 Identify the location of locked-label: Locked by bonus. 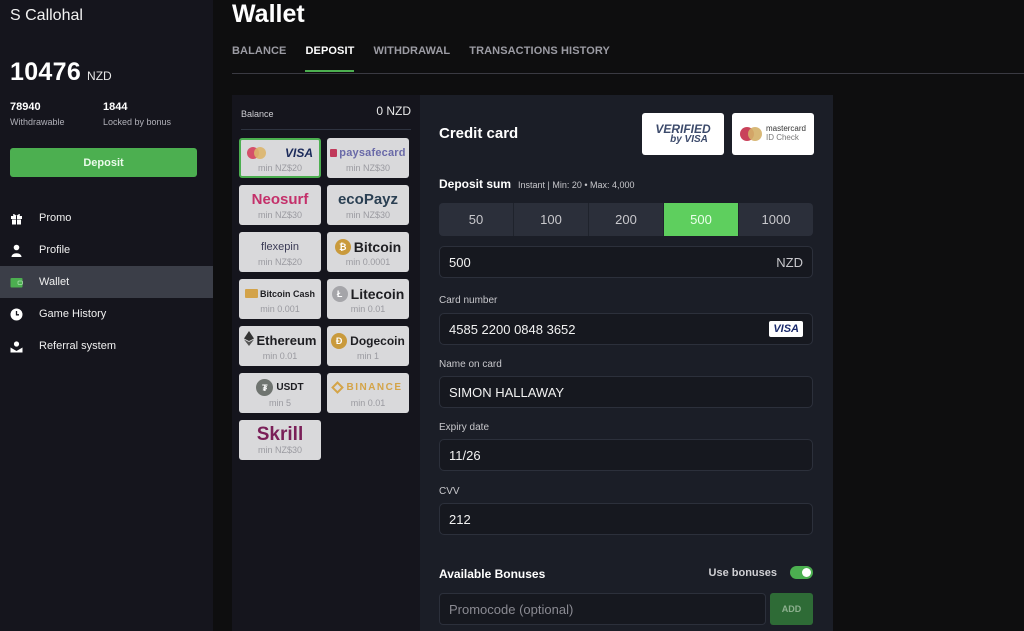
(137, 122).